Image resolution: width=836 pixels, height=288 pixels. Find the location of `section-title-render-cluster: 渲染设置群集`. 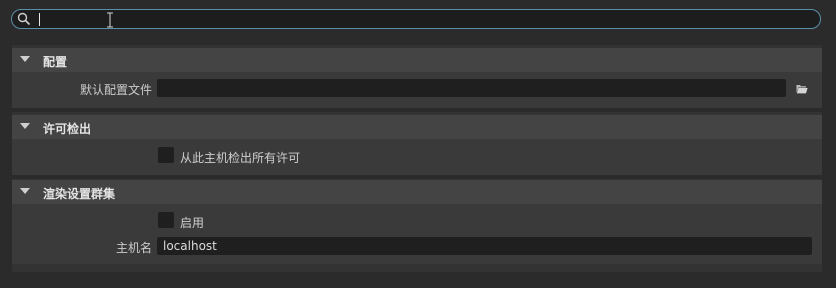

section-title-render-cluster: 渲染设置群集 is located at coordinates (79, 194).